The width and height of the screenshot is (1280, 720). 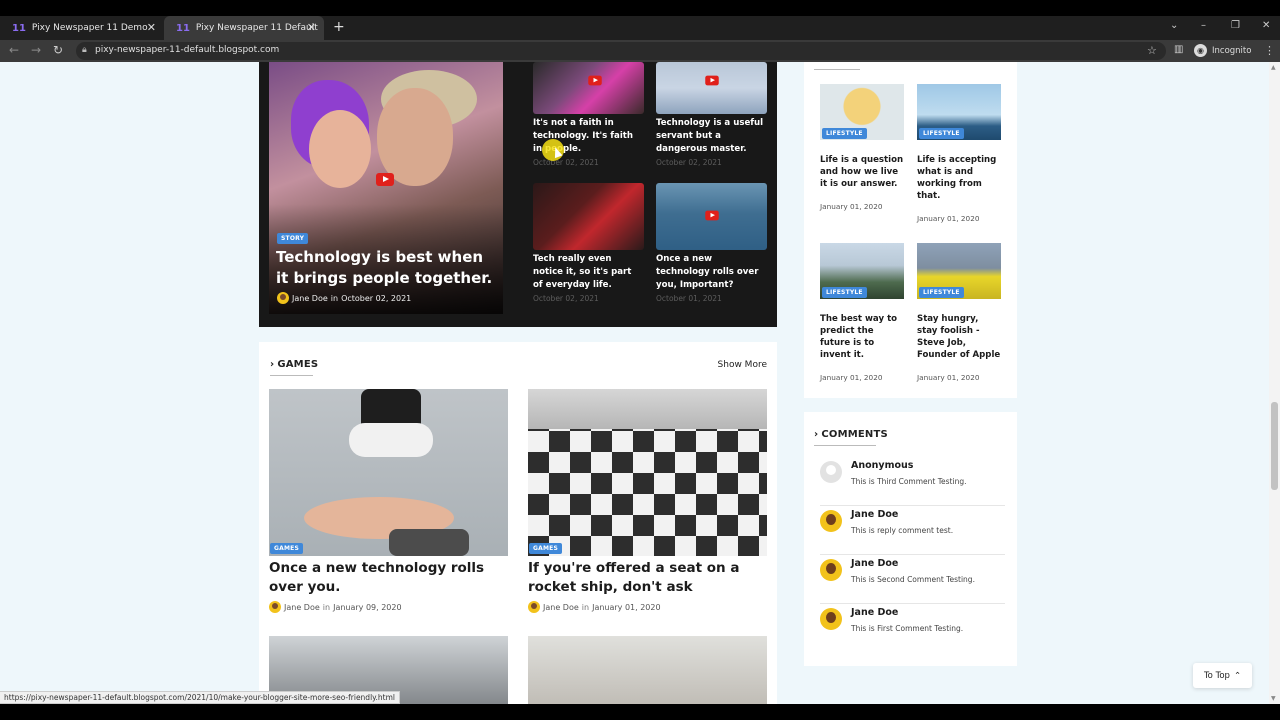 I want to click on meta-in: in, so click(x=585, y=607).